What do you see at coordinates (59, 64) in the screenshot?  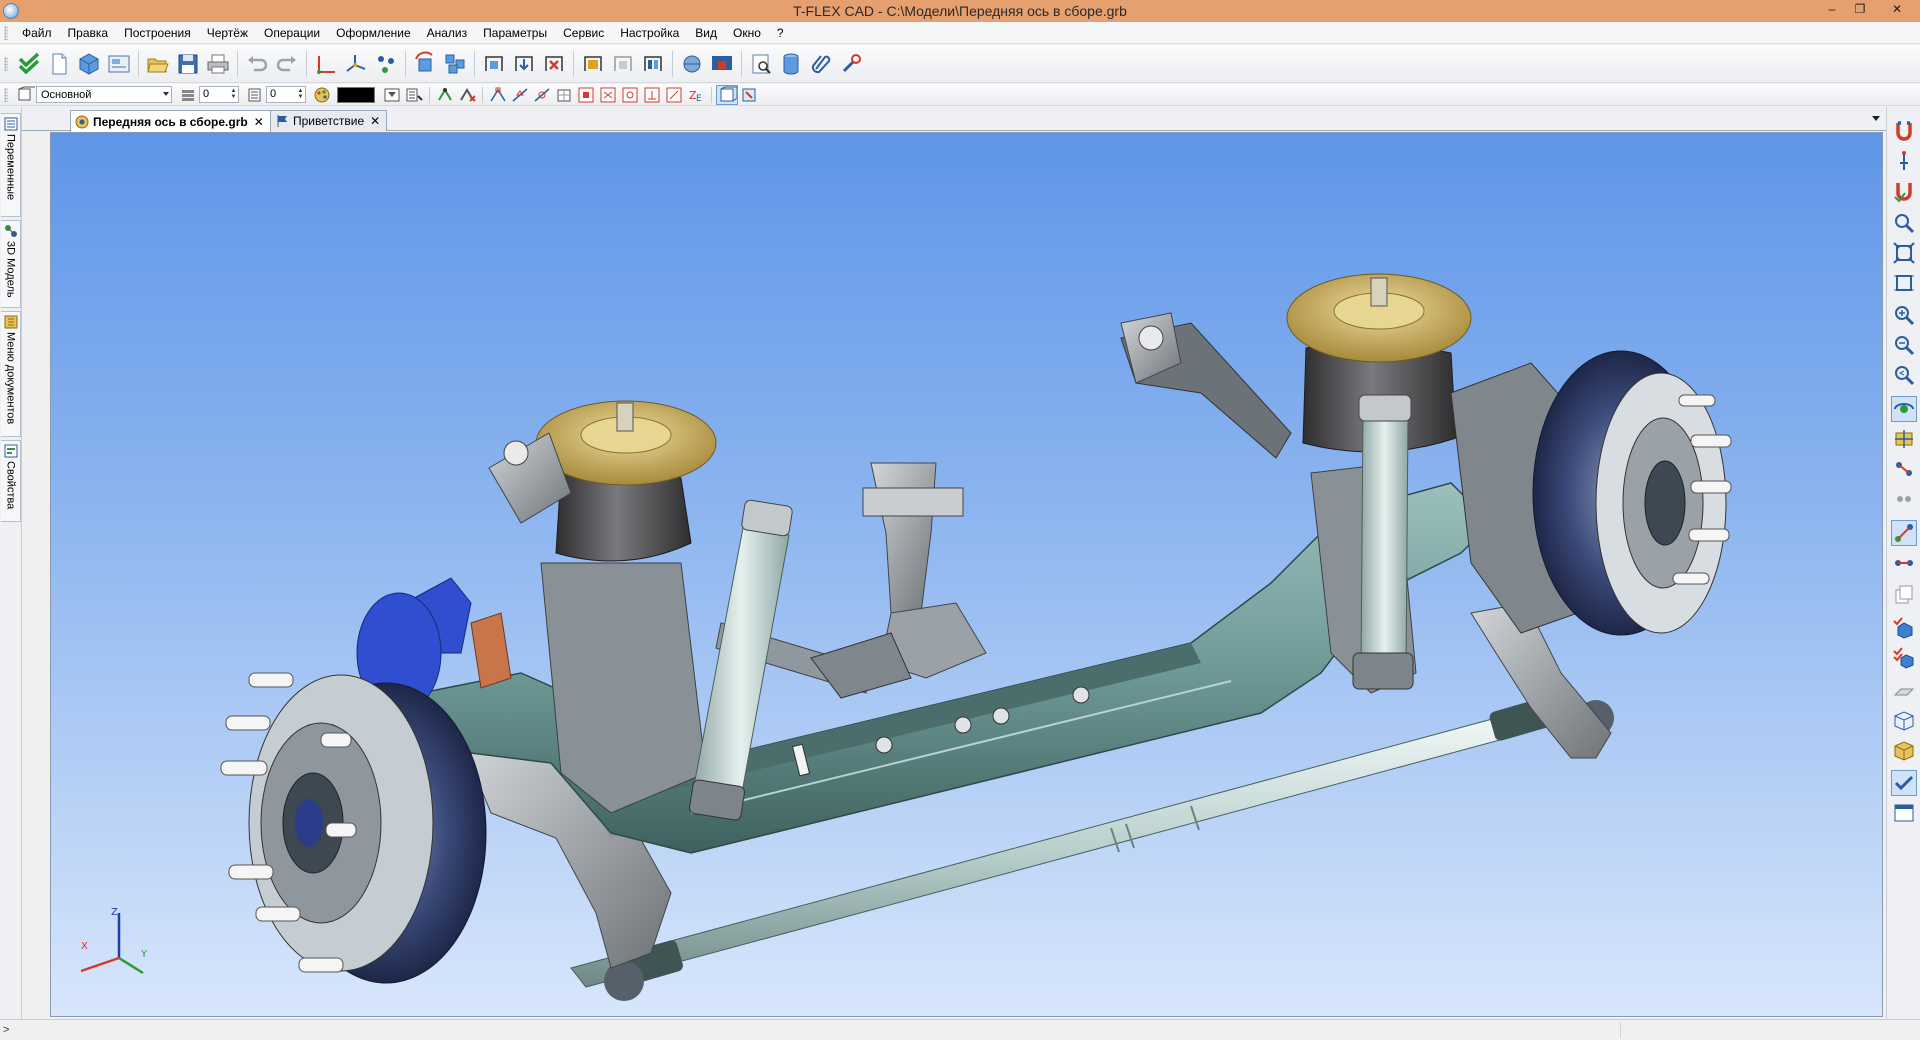 I see `new-file-button` at bounding box center [59, 64].